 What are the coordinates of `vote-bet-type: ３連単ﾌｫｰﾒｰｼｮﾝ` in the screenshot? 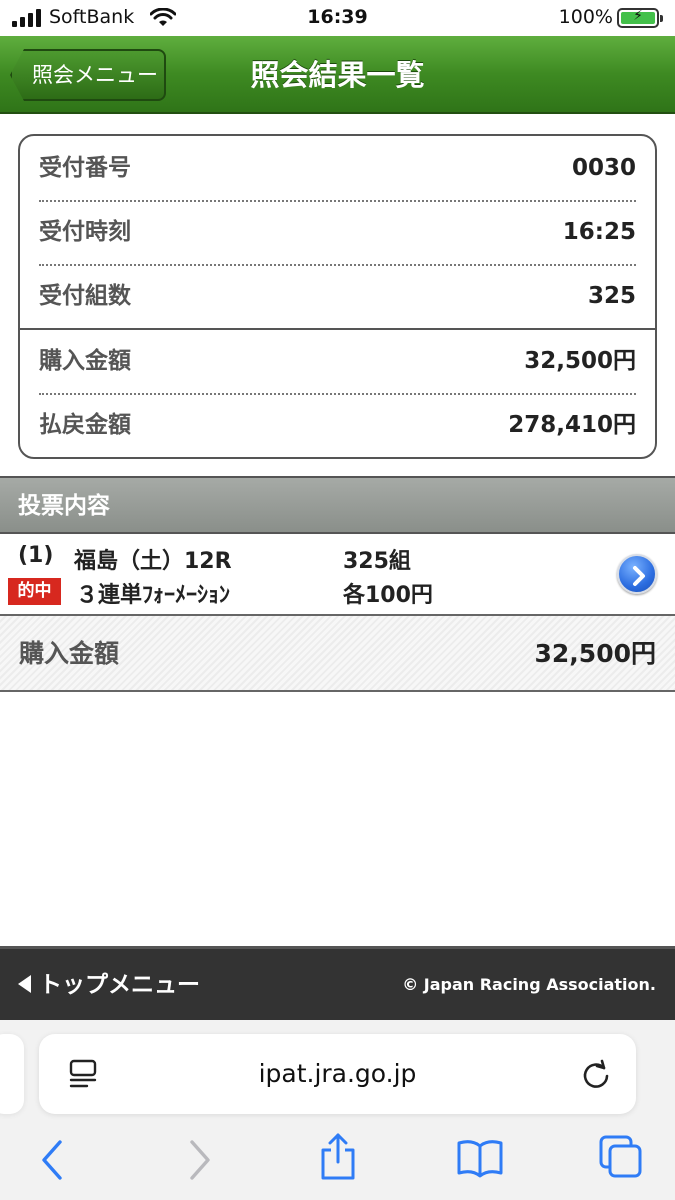 It's located at (153, 595).